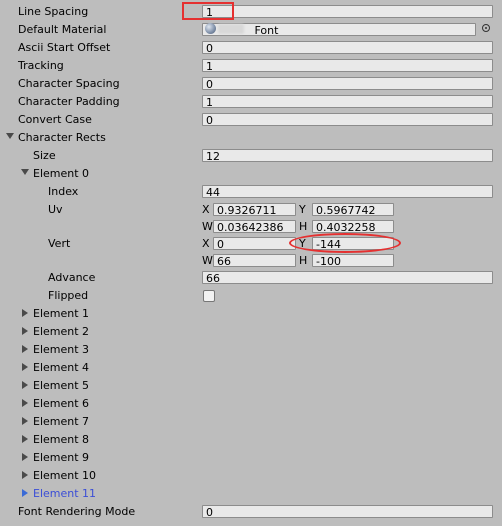 This screenshot has width=502, height=526. Describe the element at coordinates (251, 174) in the screenshot. I see `element-0-row: Element 0` at that location.